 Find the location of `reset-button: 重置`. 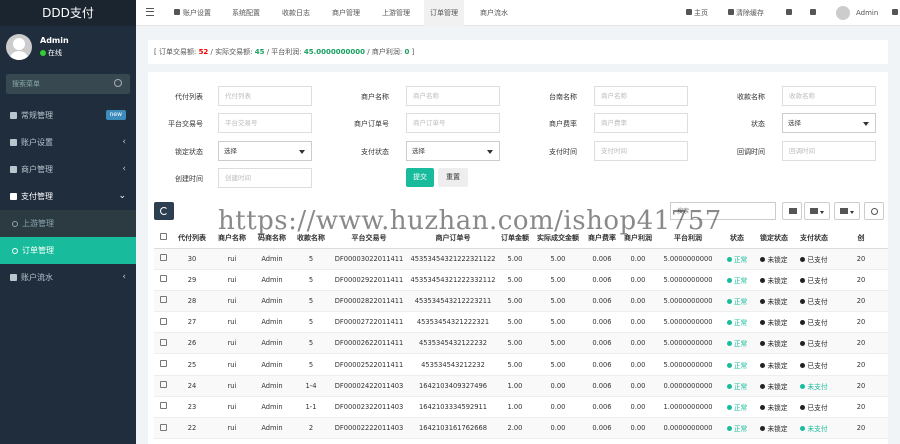

reset-button: 重置 is located at coordinates (453, 177).